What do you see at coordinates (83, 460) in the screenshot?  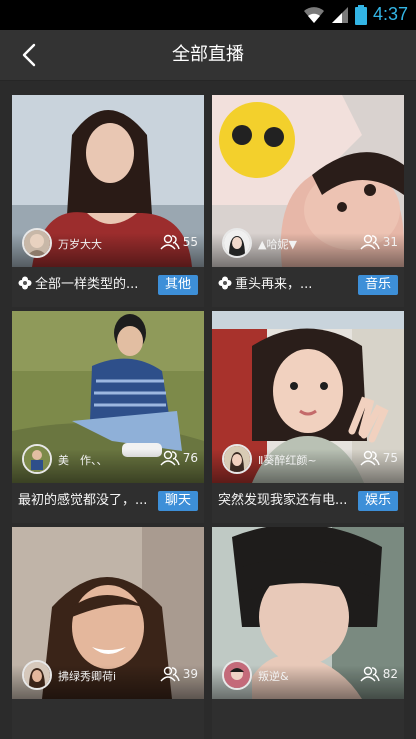 I see `host-name: 美 作、、` at bounding box center [83, 460].